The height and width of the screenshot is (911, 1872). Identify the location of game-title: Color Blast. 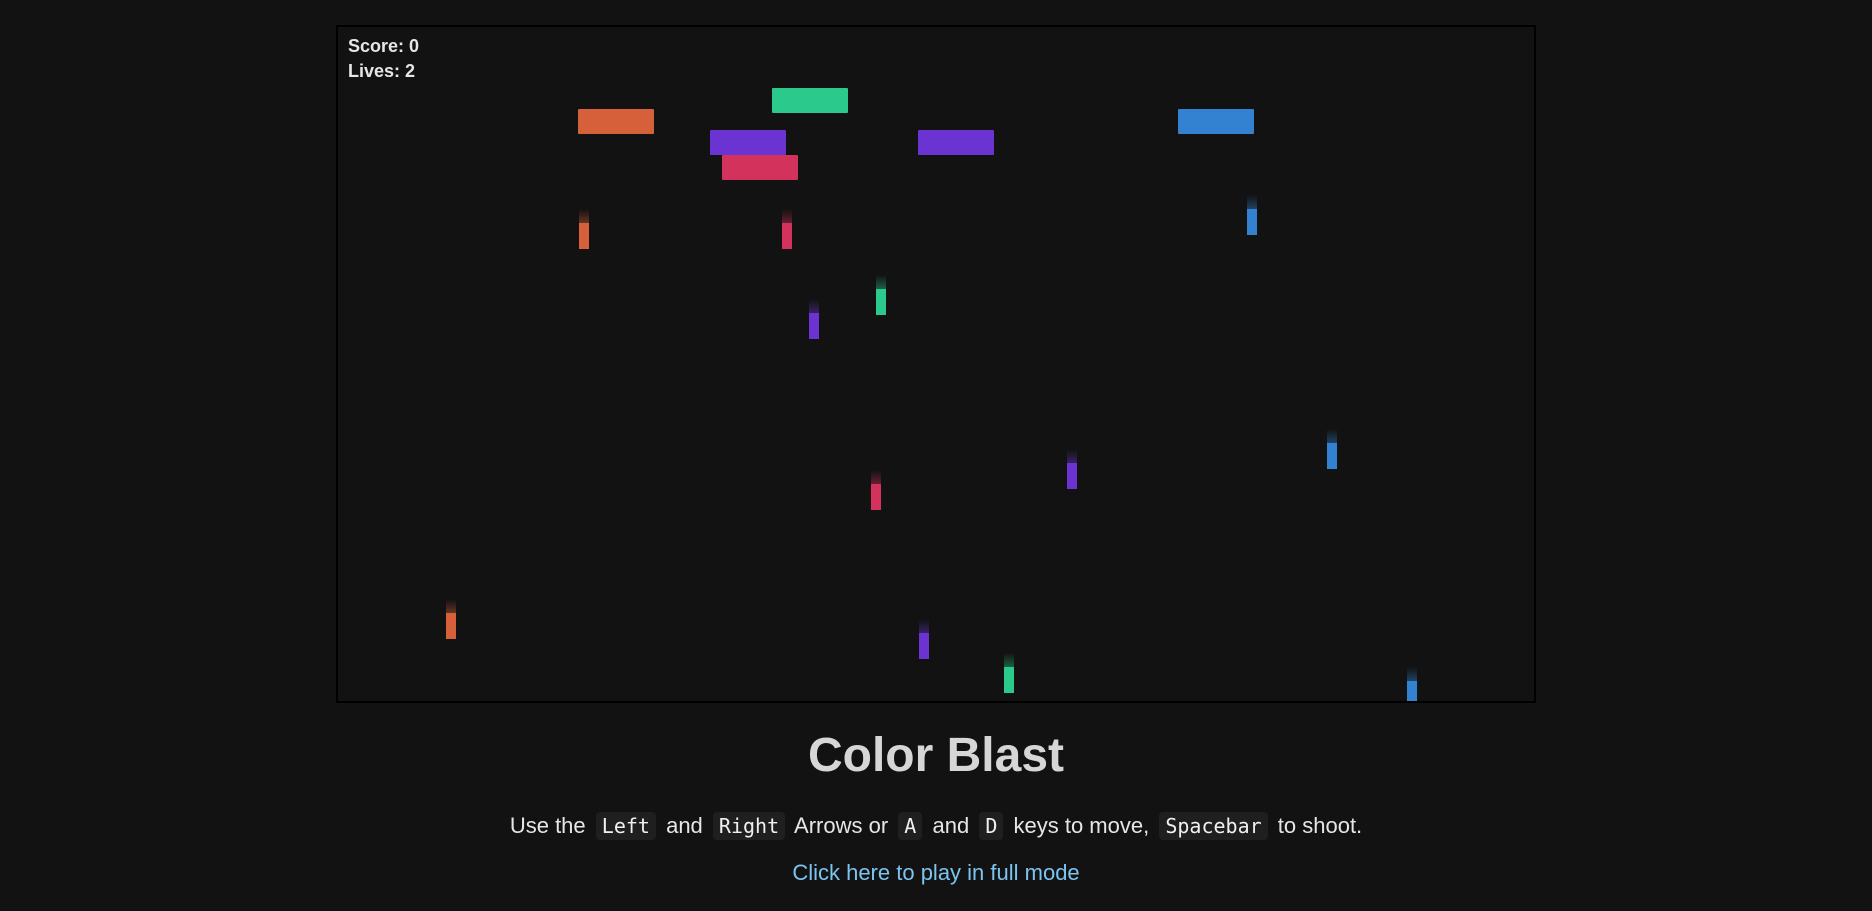
(936, 755).